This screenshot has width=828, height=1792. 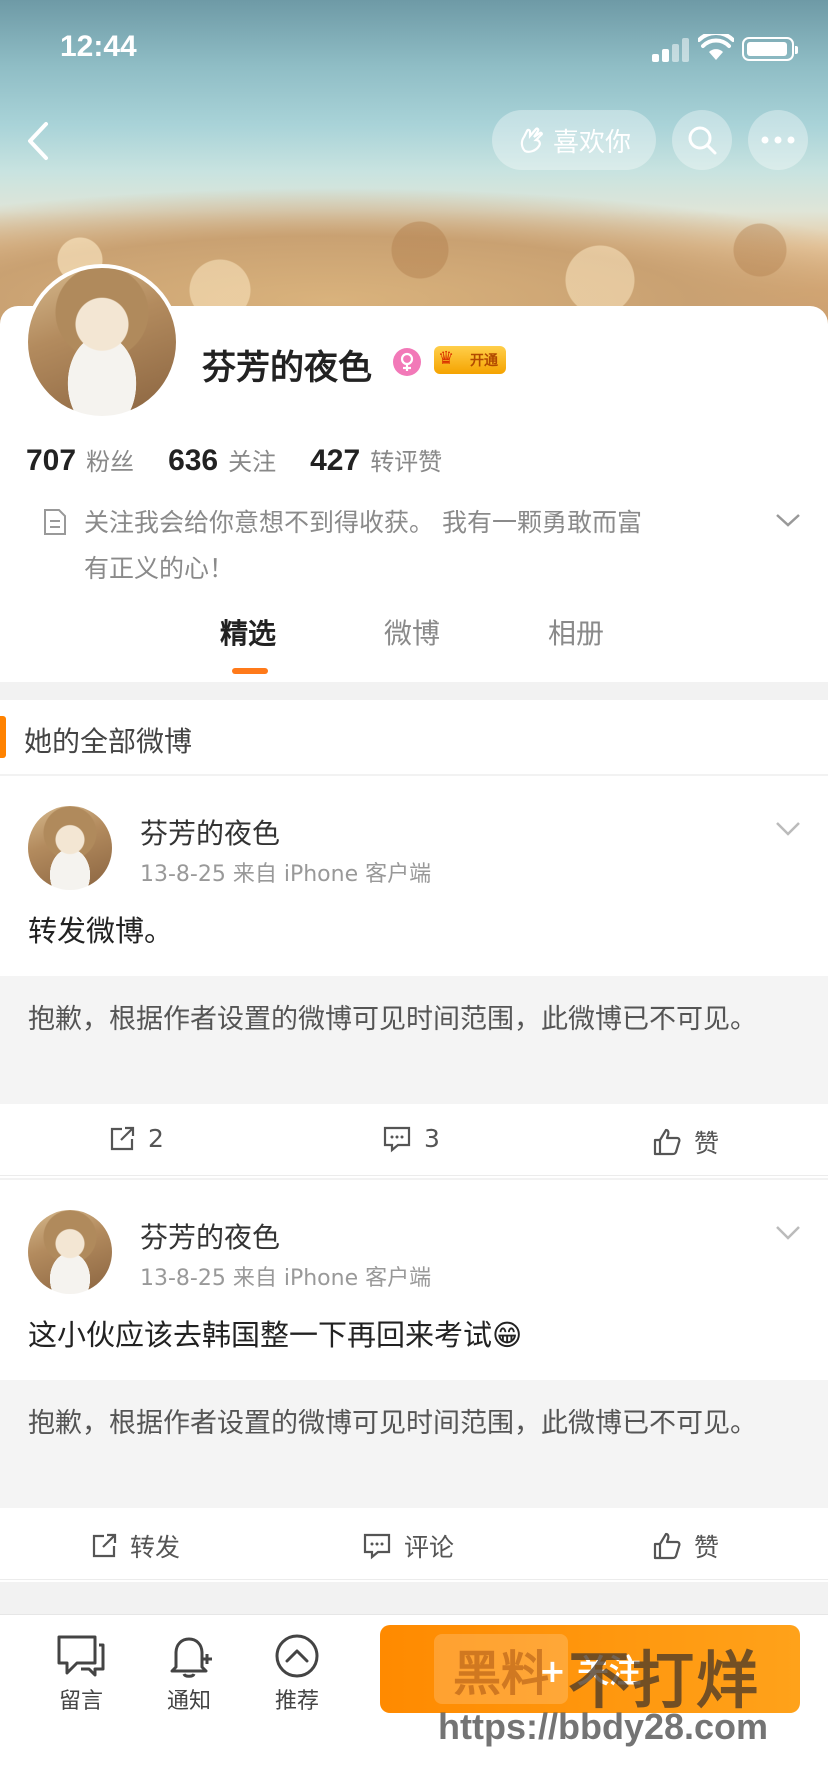 I want to click on vip-open-badge: ♛ 开通, so click(x=470, y=360).